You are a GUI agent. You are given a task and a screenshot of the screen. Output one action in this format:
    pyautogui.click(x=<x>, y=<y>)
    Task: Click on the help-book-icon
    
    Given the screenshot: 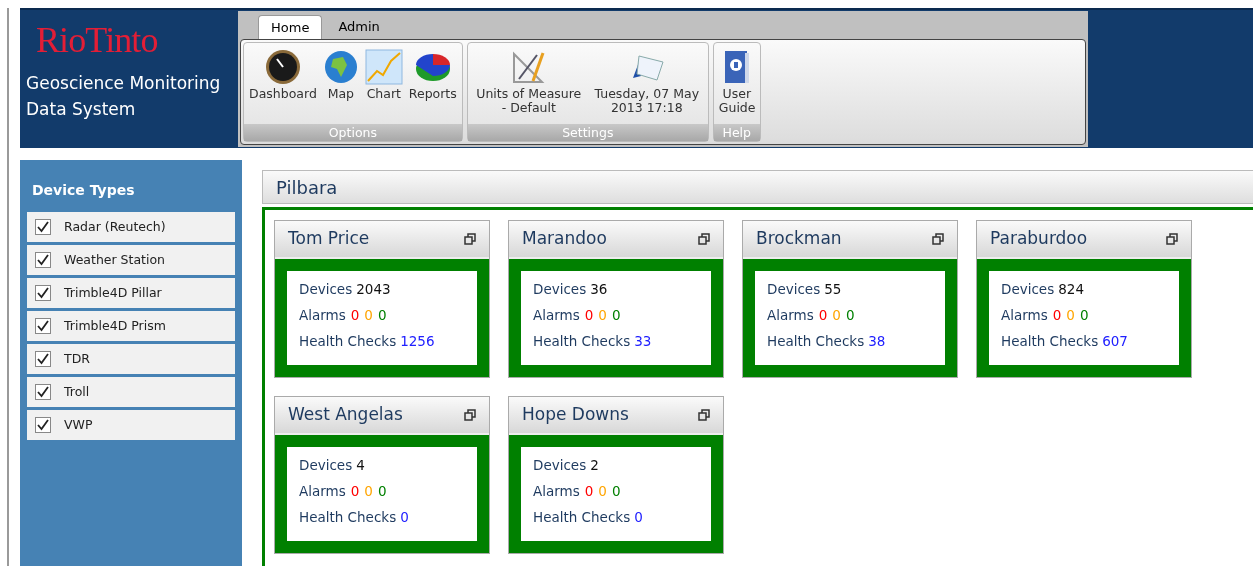 What is the action you would take?
    pyautogui.click(x=736, y=67)
    